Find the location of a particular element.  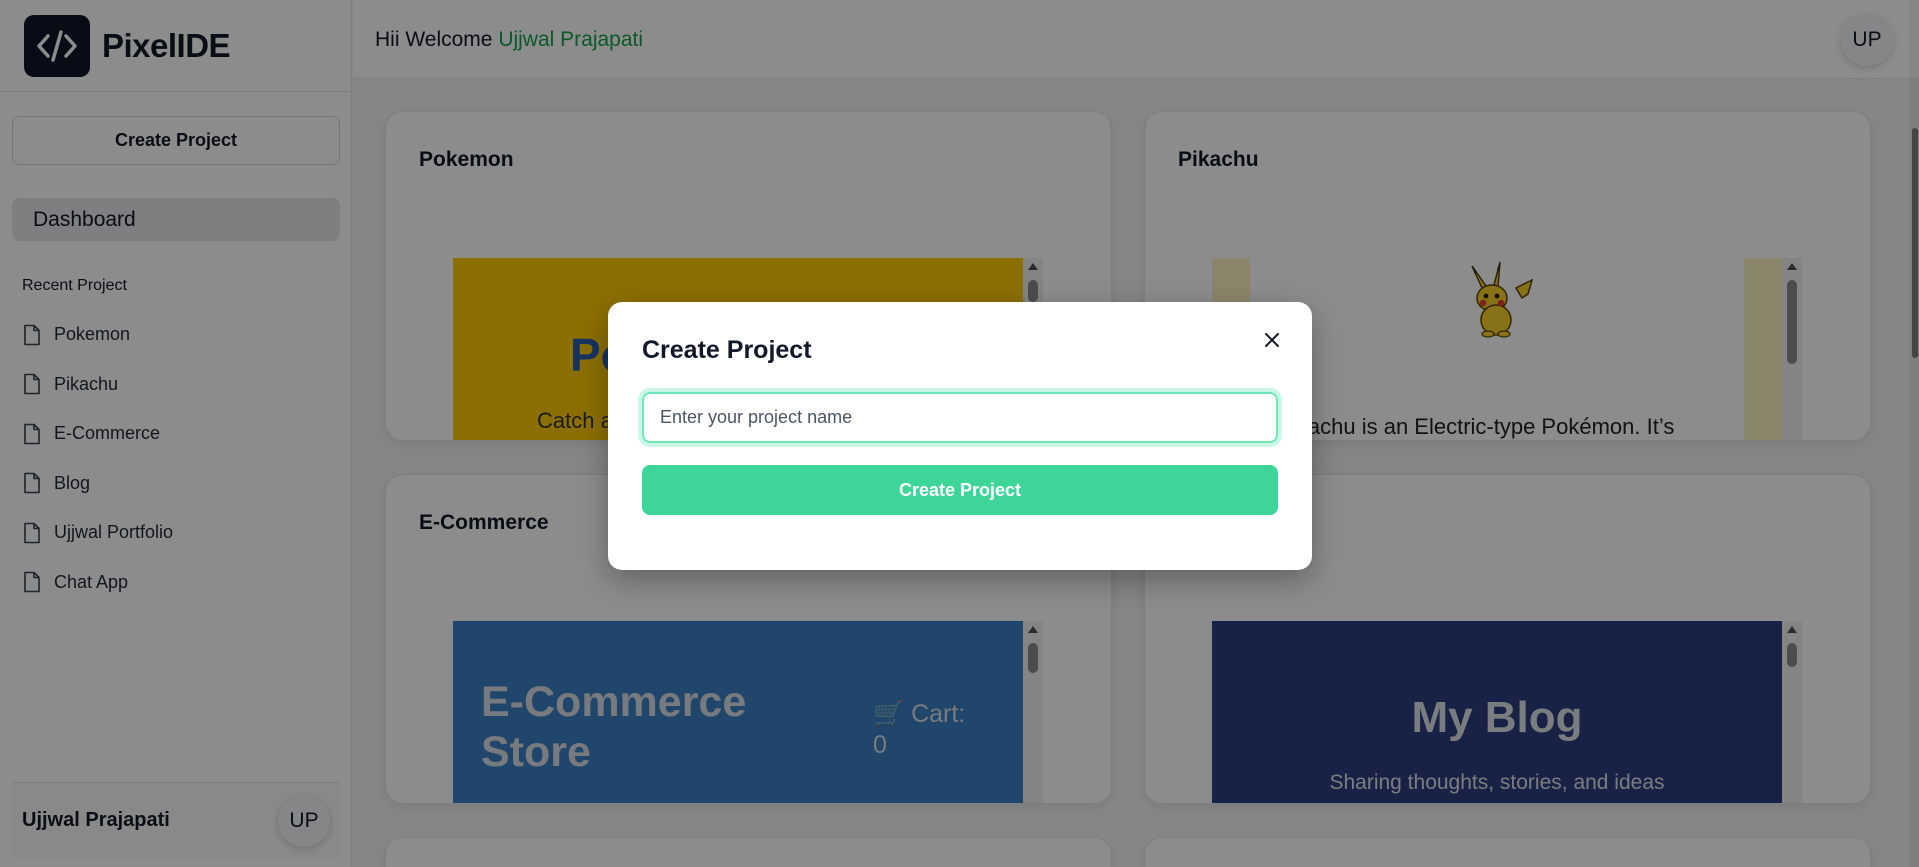

create-project-modal: Create Project Create Project is located at coordinates (960, 436).